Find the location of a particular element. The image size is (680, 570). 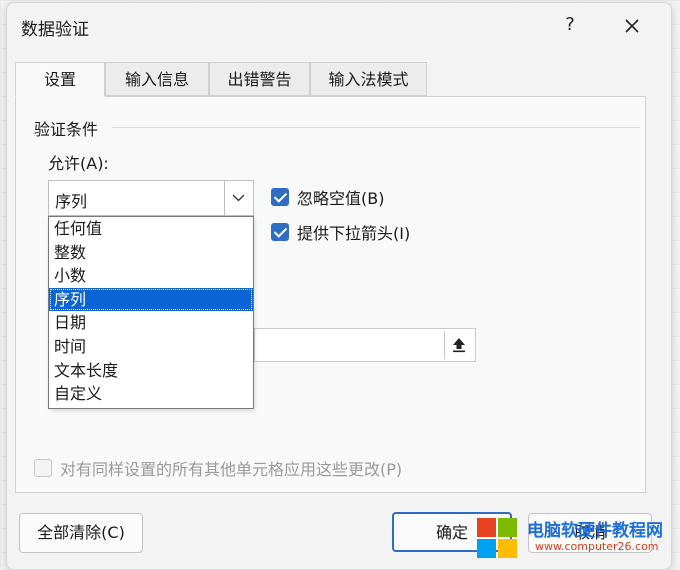

allow-select-value: 序列 is located at coordinates (71, 201).